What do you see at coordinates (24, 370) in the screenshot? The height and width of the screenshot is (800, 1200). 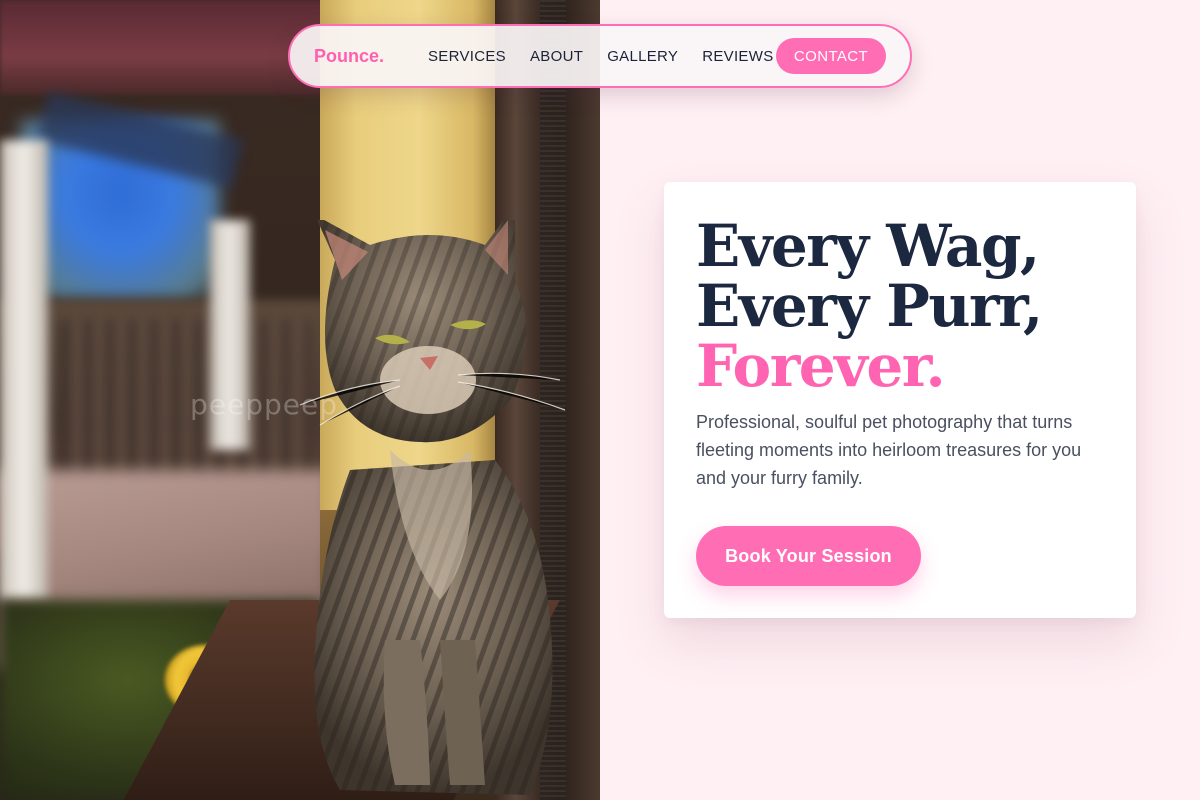 I see `photo-column` at bounding box center [24, 370].